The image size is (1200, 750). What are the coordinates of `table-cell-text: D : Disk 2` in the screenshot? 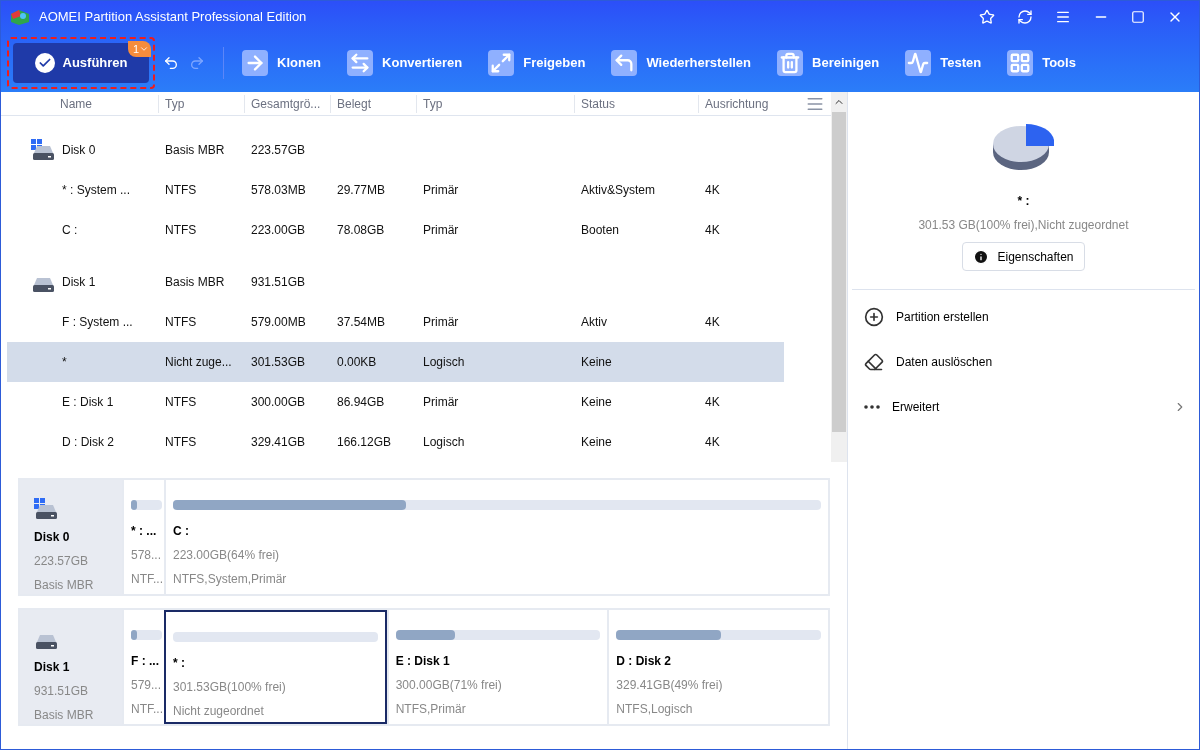 It's located at (88, 442).